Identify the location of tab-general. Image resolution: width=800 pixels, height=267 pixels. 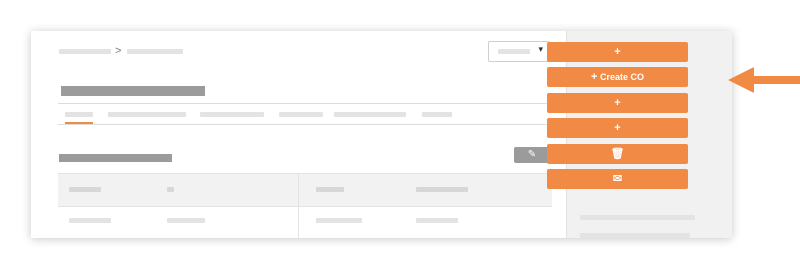
(79, 114).